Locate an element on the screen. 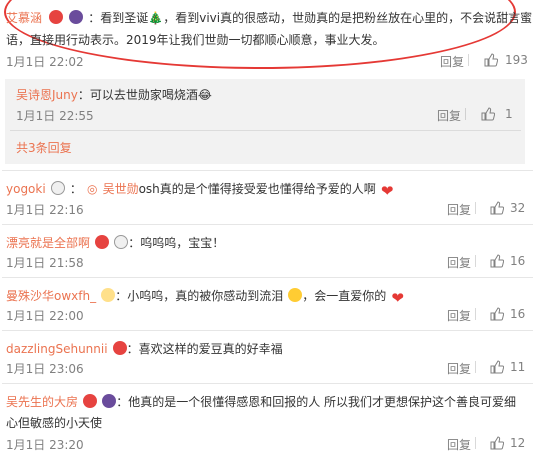 This screenshot has width=535, height=464. commenter-name: dazzlingSehunnii is located at coordinates (57, 349).